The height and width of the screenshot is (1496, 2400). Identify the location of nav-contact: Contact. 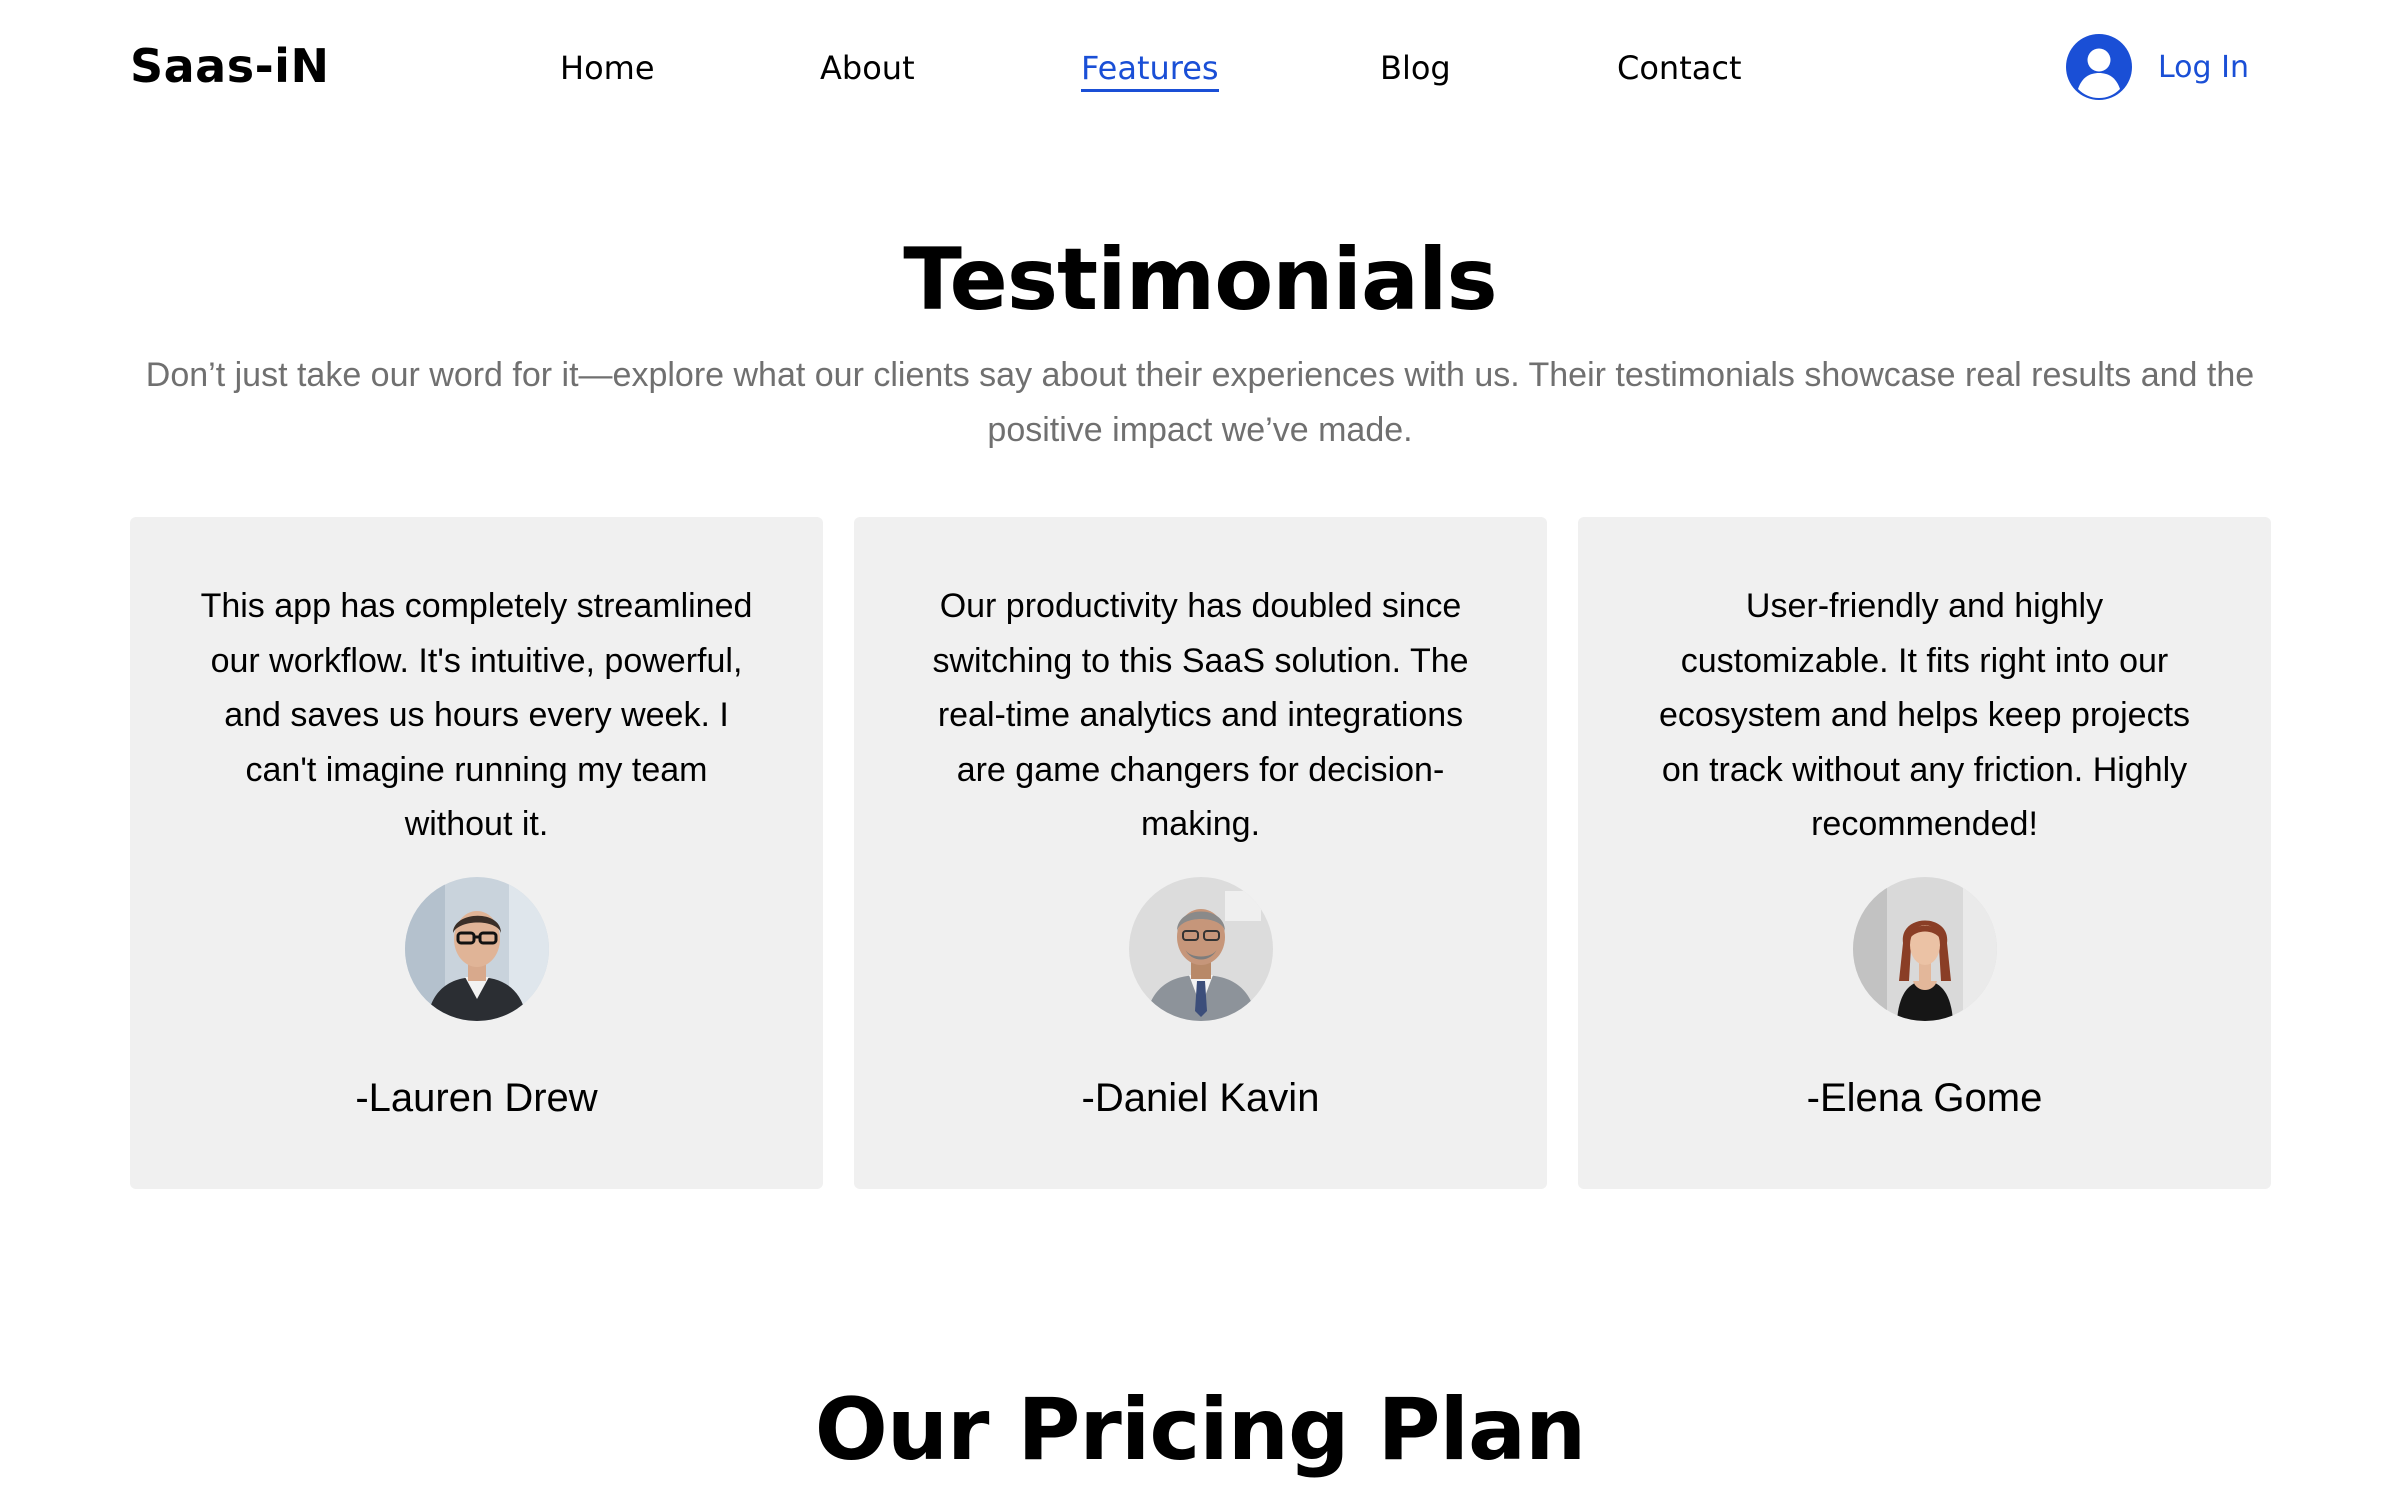
(1679, 68).